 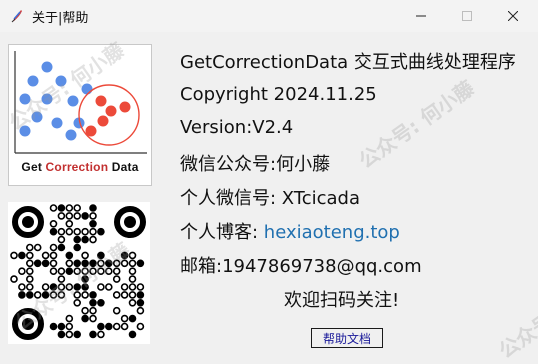 I want to click on version-text: Version:V2.4, so click(x=237, y=127).